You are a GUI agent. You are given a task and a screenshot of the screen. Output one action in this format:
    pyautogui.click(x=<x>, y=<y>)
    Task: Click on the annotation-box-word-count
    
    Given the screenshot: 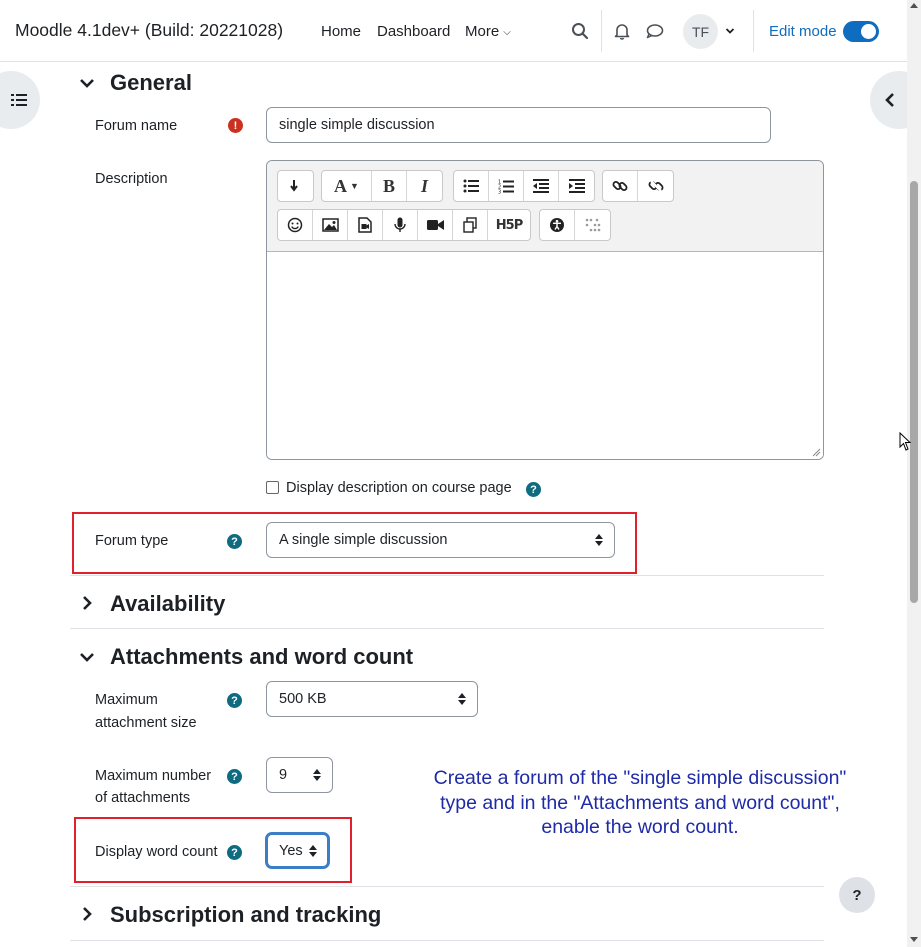 What is the action you would take?
    pyautogui.click(x=213, y=850)
    